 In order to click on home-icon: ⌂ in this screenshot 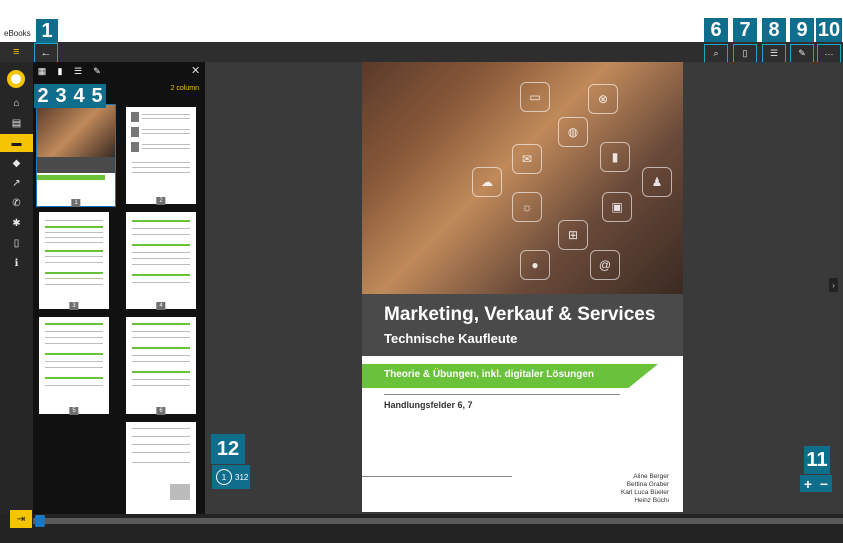, I will do `click(16, 103)`.